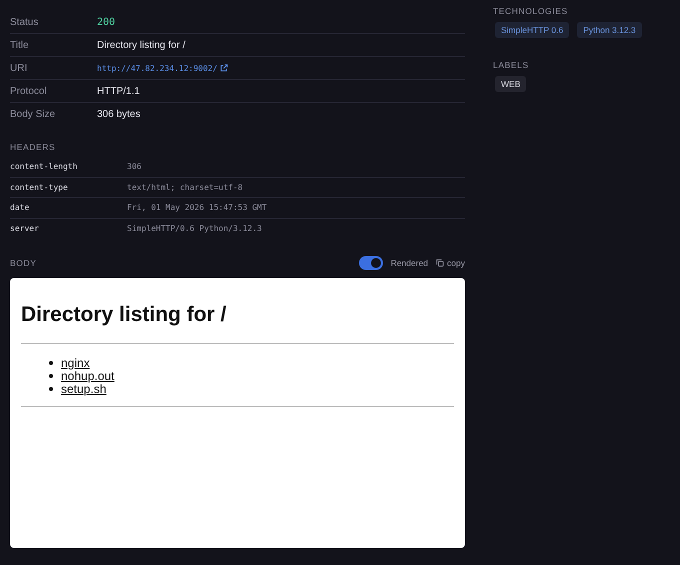 This screenshot has height=565, width=680. Describe the element at coordinates (19, 68) in the screenshot. I see `field-label: URI` at that location.